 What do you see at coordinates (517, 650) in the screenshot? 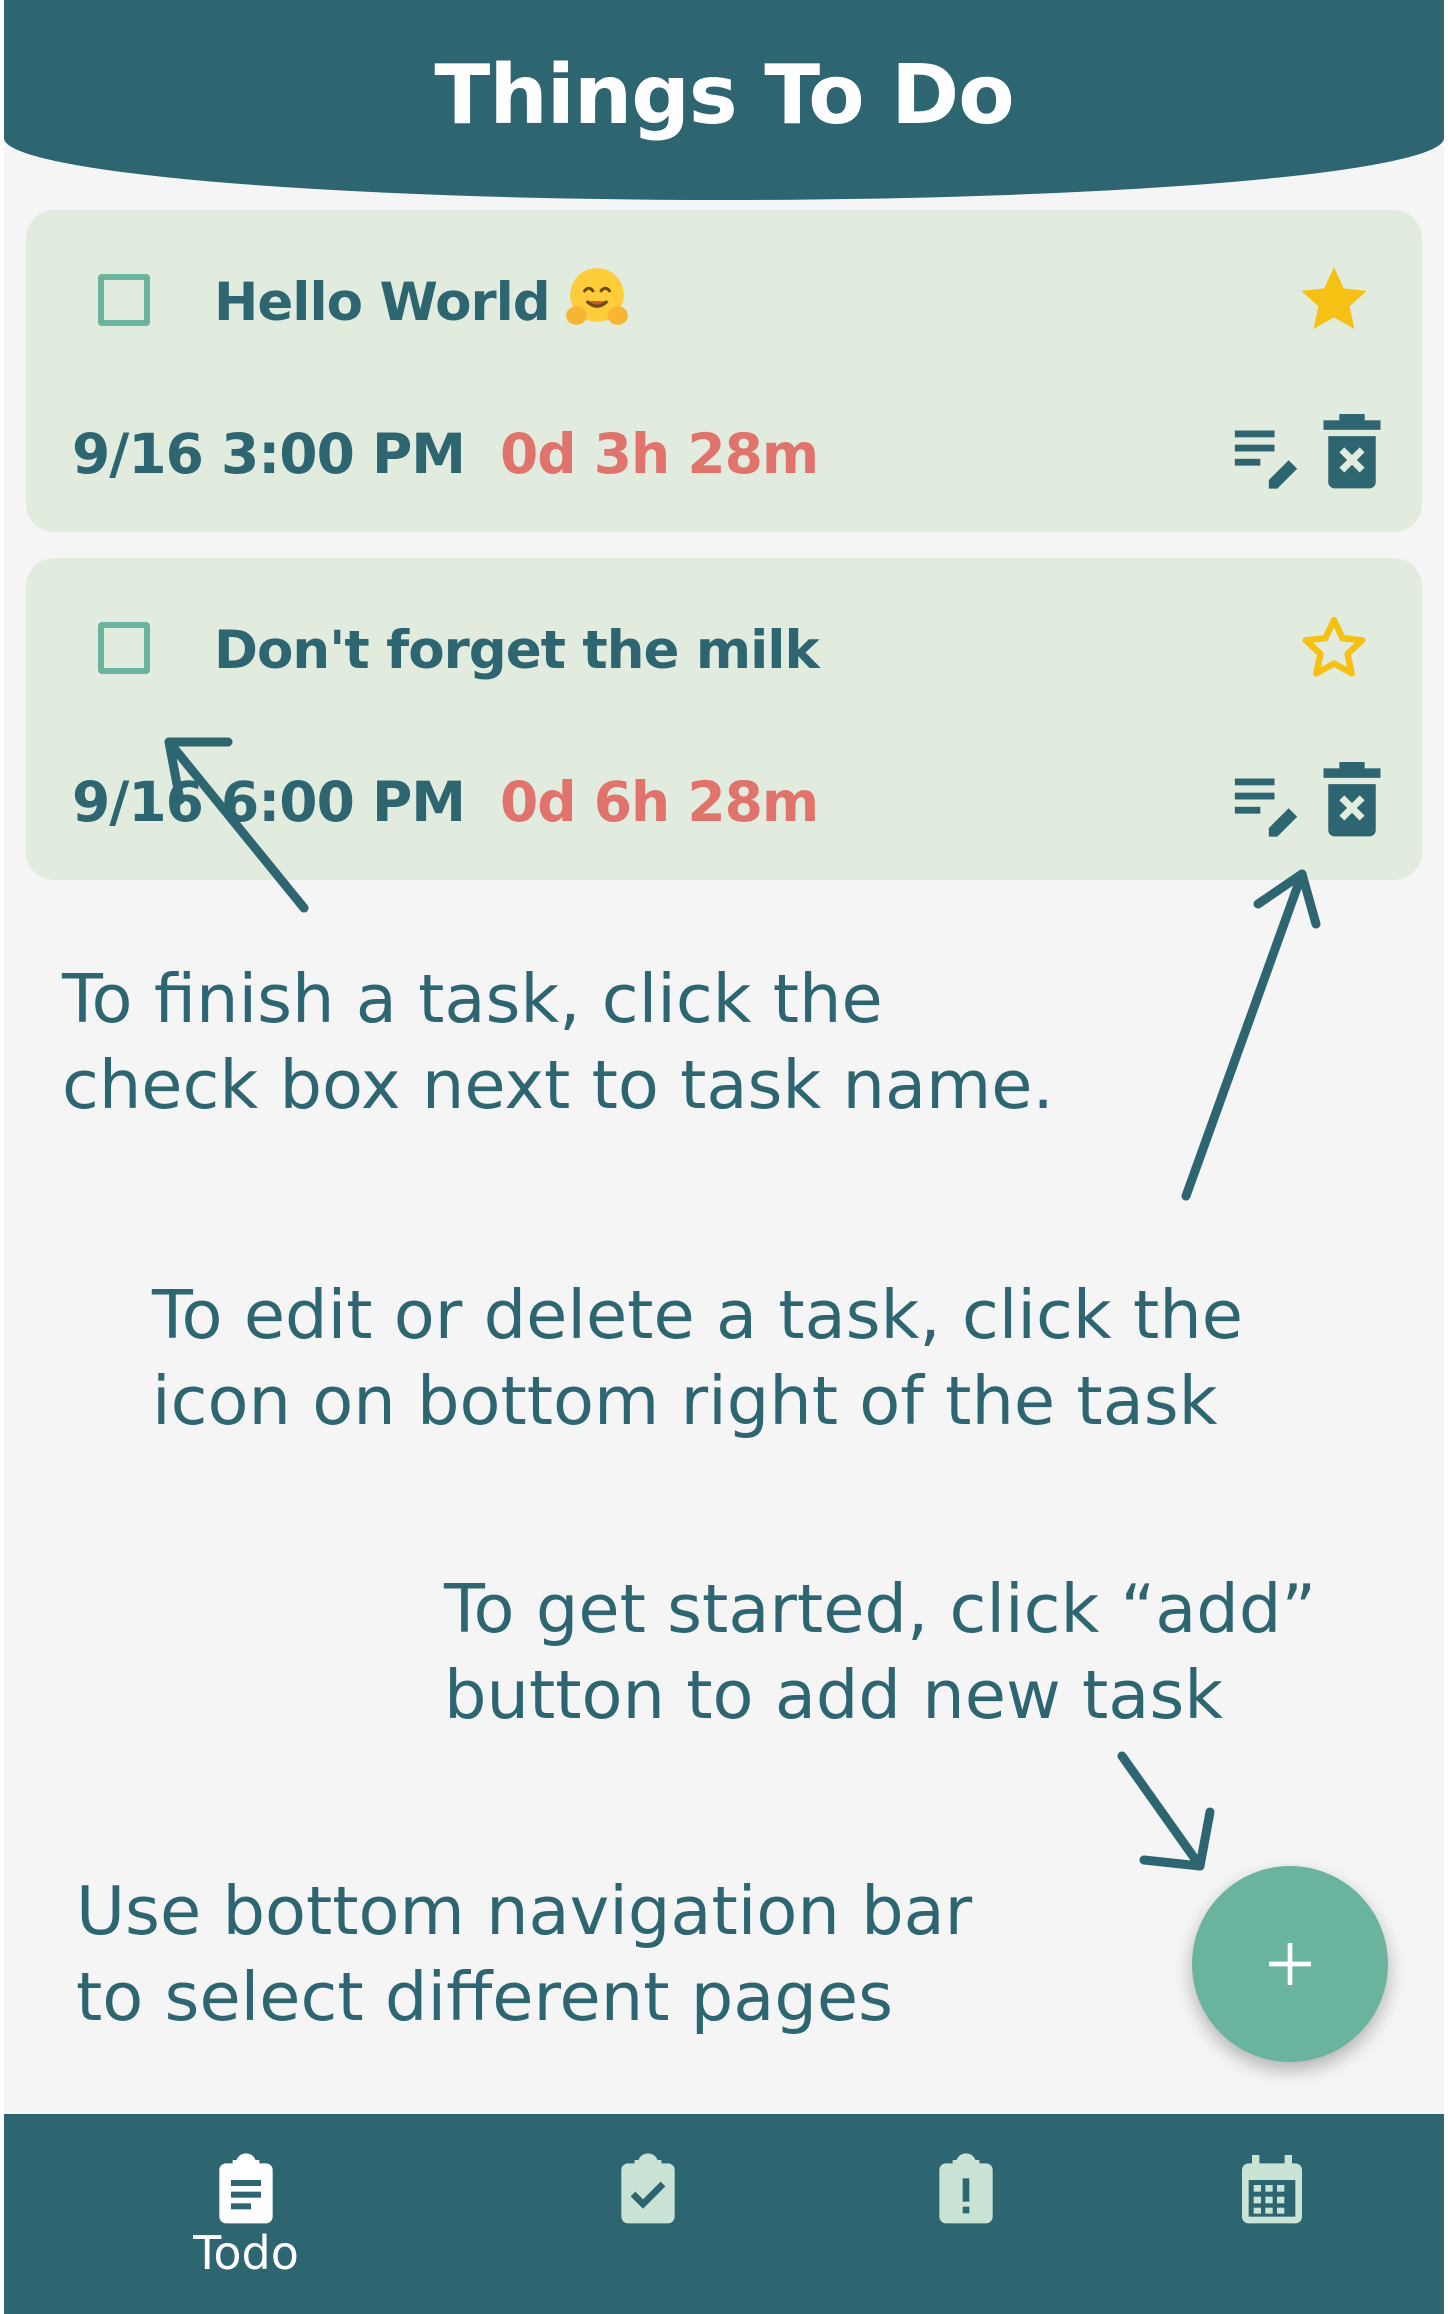
I see `task-title: Don't forget the milk` at bounding box center [517, 650].